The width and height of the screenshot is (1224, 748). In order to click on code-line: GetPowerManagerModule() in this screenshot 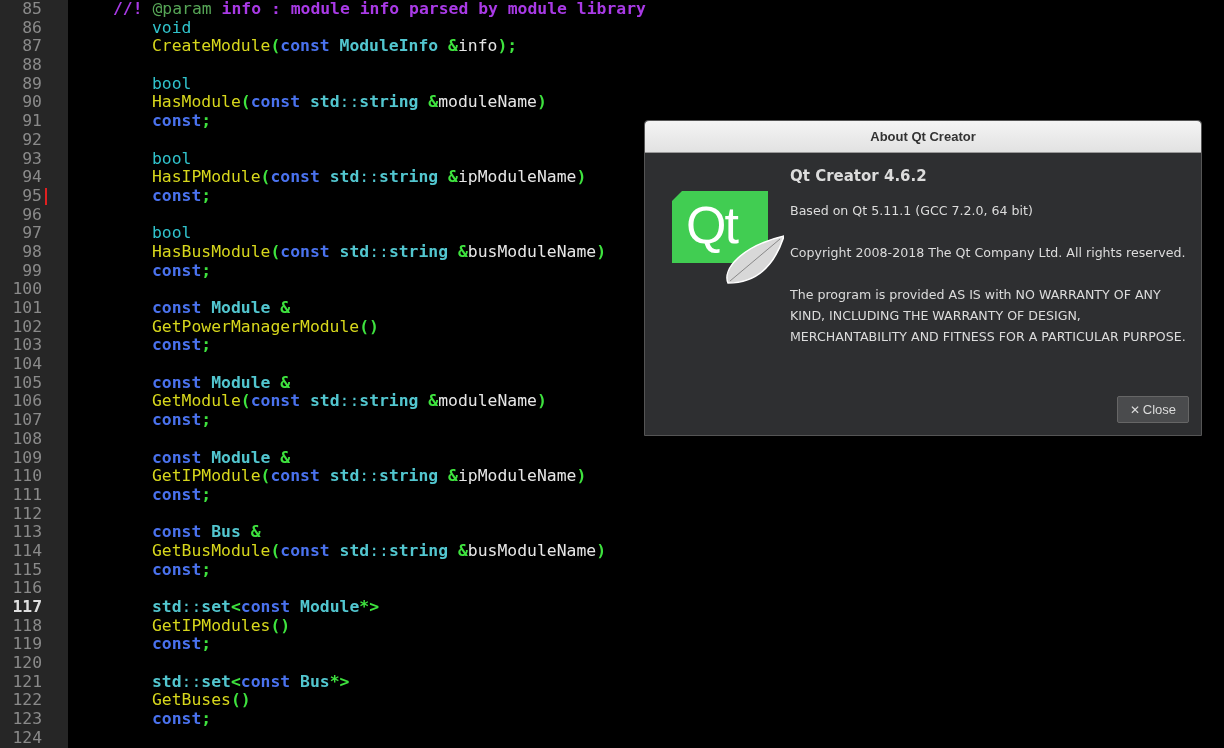, I will do `click(265, 326)`.